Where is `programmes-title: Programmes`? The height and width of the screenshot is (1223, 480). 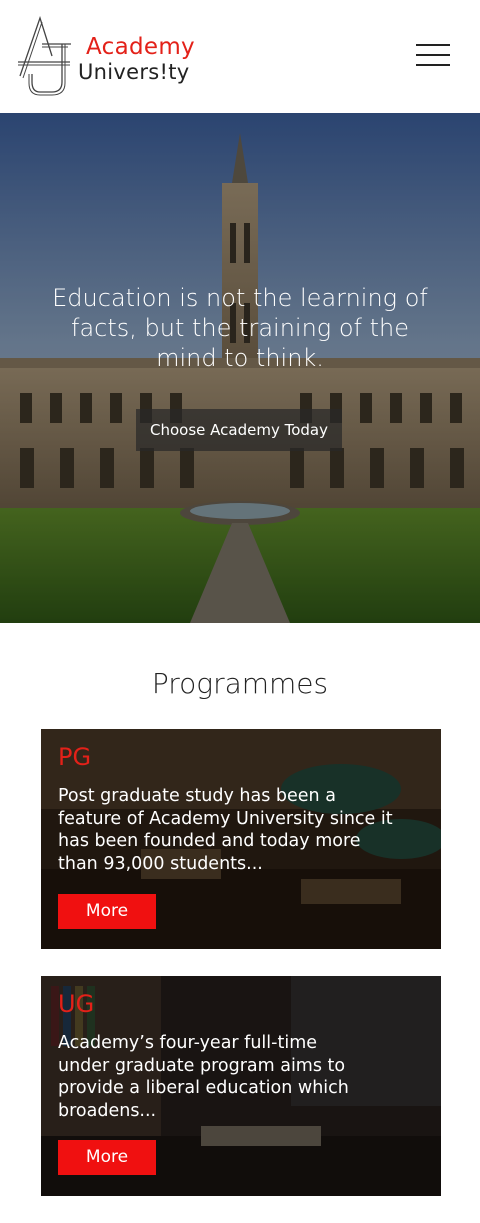 programmes-title: Programmes is located at coordinates (240, 683).